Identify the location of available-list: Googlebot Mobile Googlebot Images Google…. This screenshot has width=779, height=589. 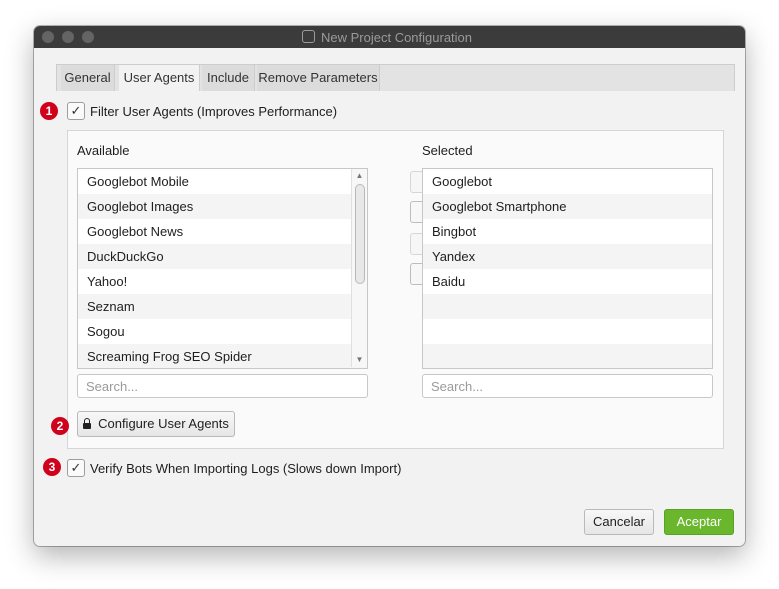
(222, 268).